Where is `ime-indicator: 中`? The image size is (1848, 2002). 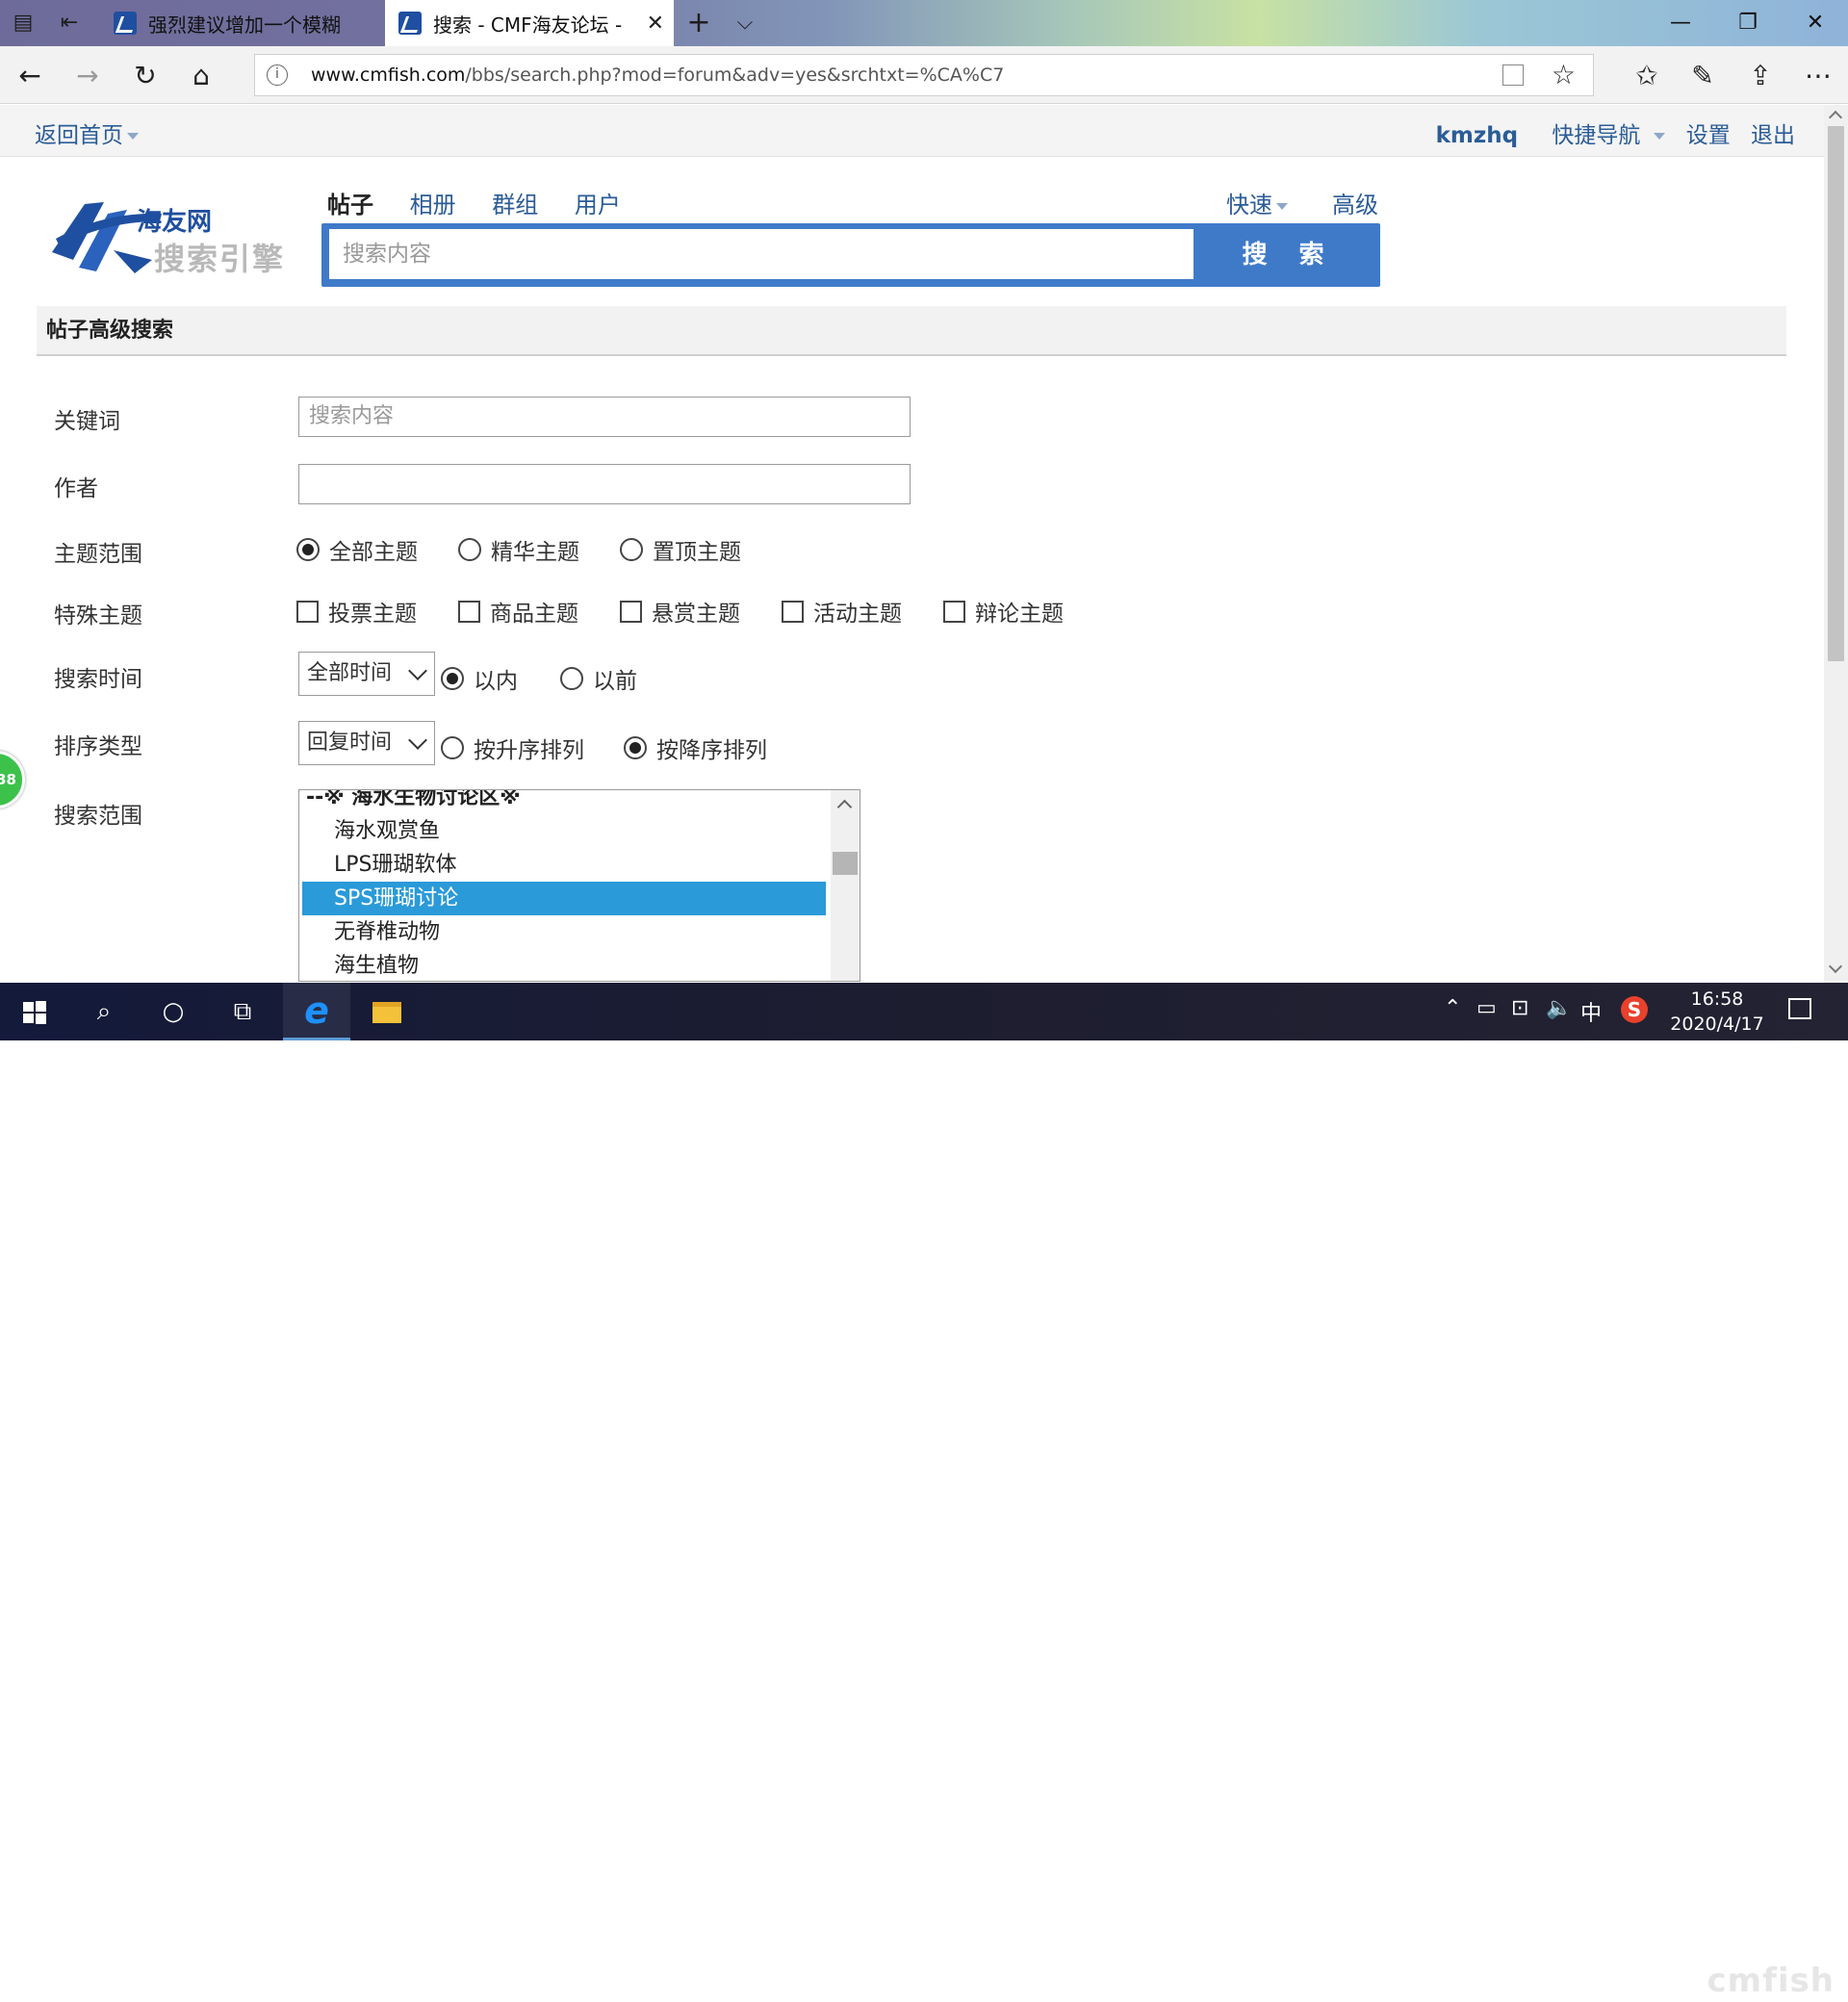 ime-indicator: 中 is located at coordinates (1591, 1011).